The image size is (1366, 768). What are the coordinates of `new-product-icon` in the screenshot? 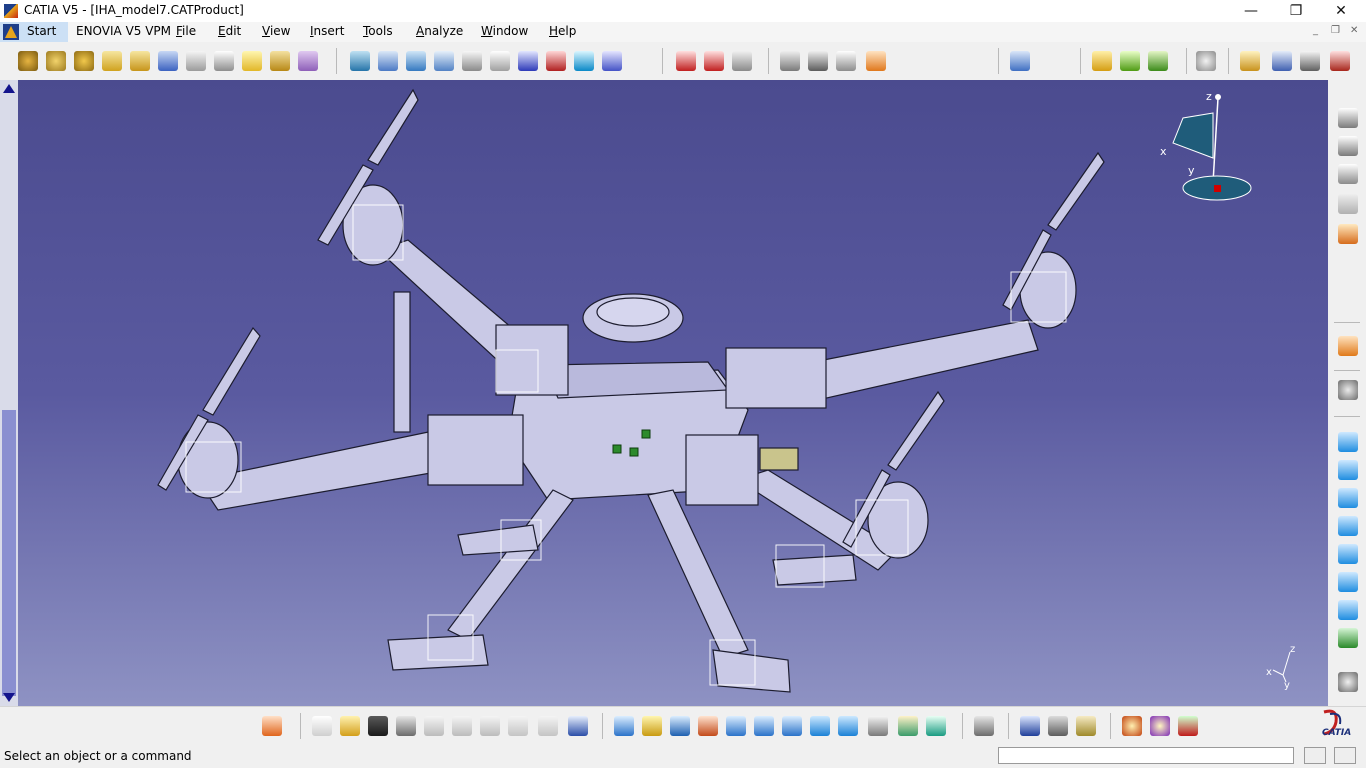 It's located at (56, 61).